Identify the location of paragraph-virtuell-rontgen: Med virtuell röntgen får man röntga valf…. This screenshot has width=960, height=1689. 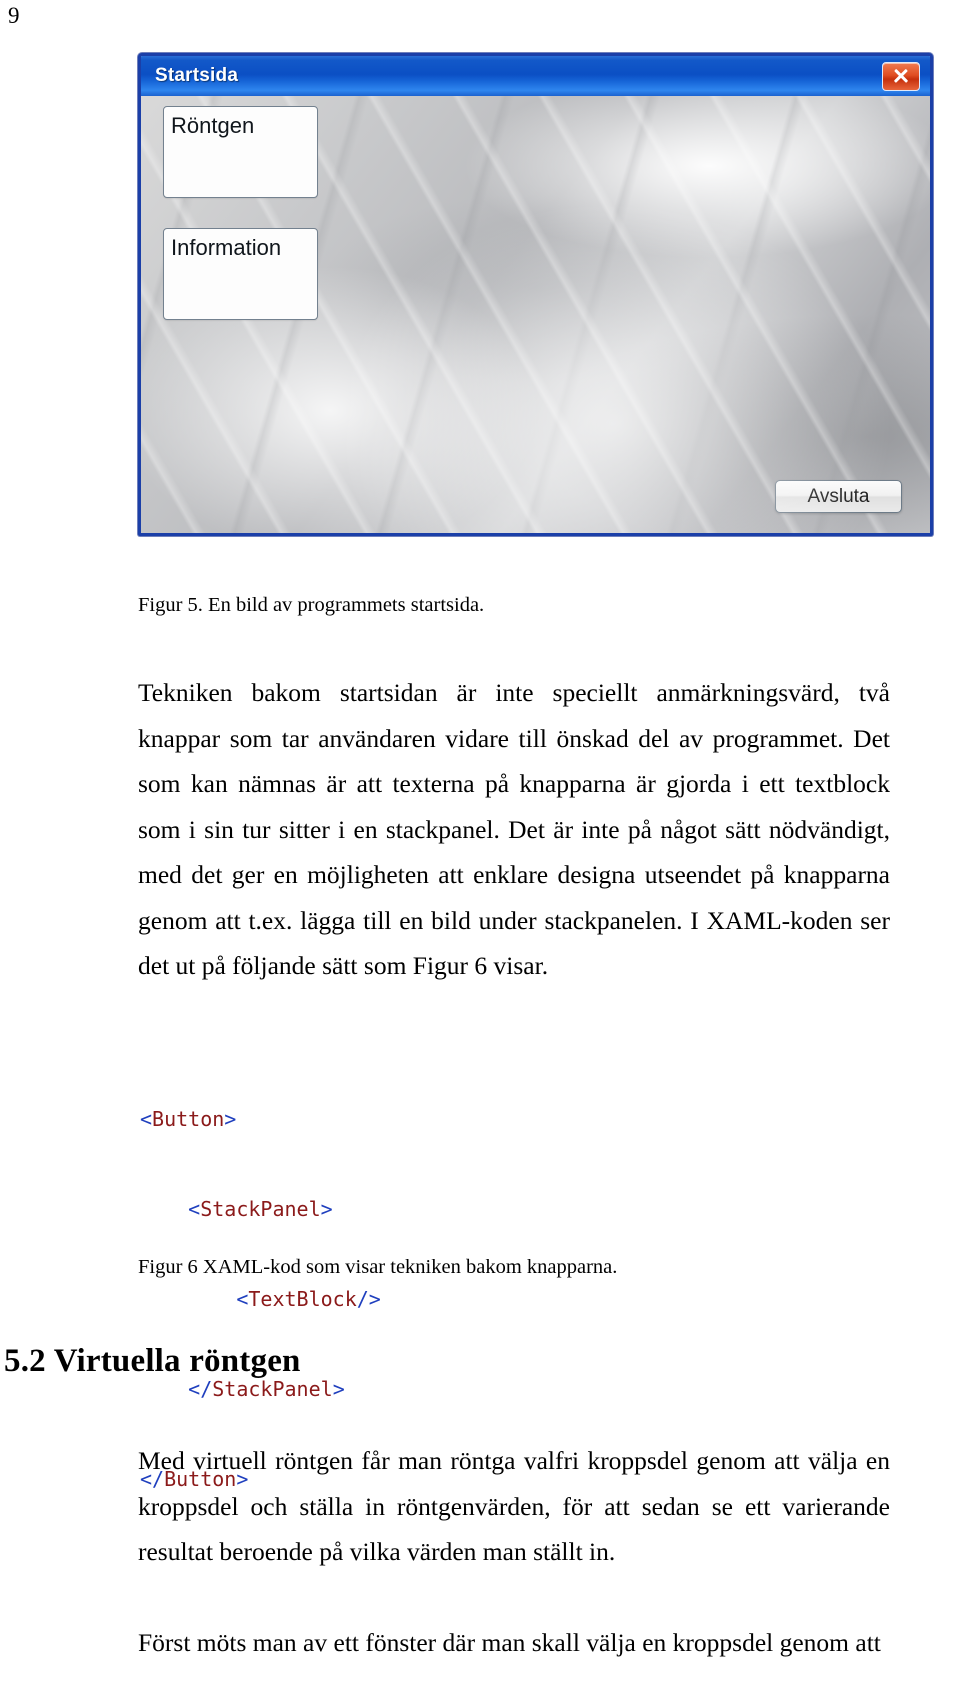
(514, 1506).